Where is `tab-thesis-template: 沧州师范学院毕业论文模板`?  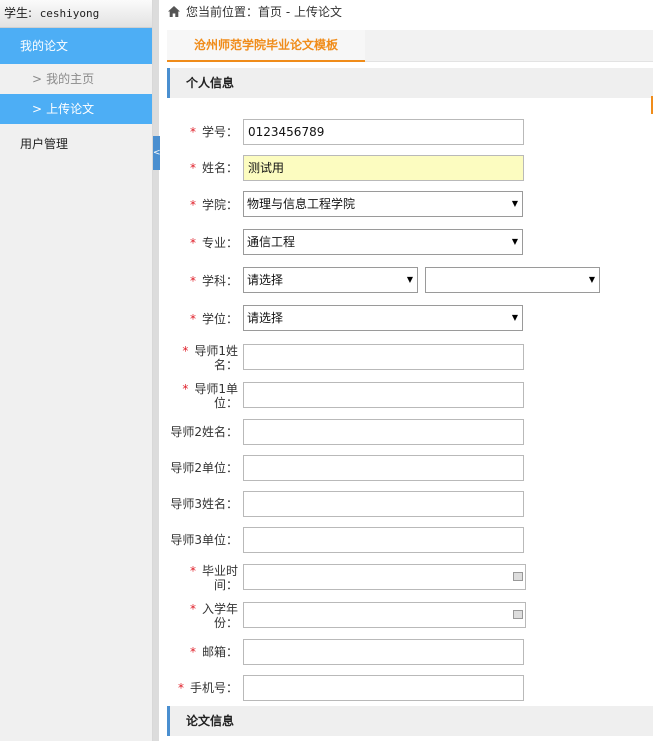 tab-thesis-template: 沧州师范学院毕业论文模板 is located at coordinates (266, 46).